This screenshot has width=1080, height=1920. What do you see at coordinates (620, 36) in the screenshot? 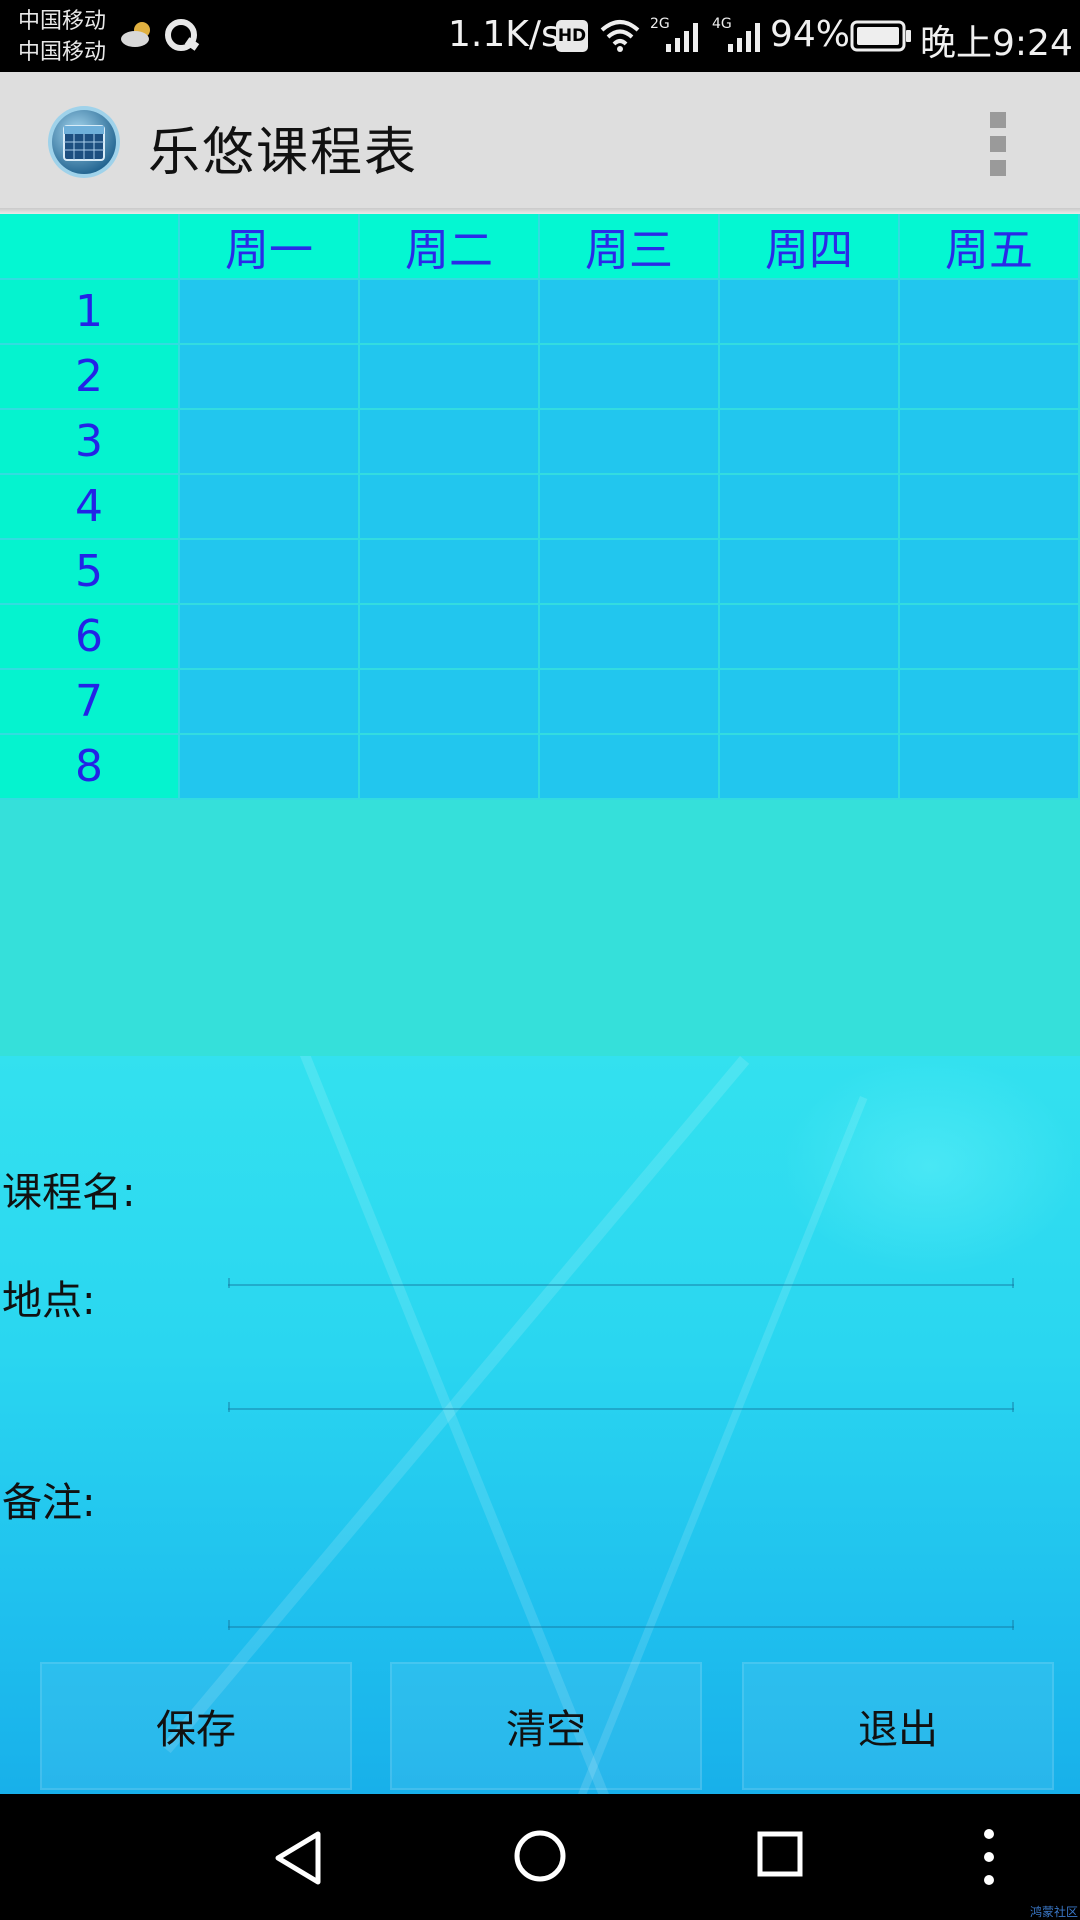
I see `wifi-icon` at bounding box center [620, 36].